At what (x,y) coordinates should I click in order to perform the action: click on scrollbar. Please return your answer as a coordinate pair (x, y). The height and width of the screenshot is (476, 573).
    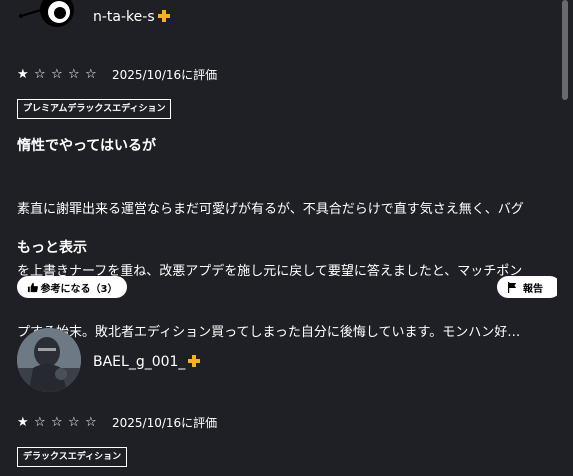
    Looking at the image, I should click on (565, 238).